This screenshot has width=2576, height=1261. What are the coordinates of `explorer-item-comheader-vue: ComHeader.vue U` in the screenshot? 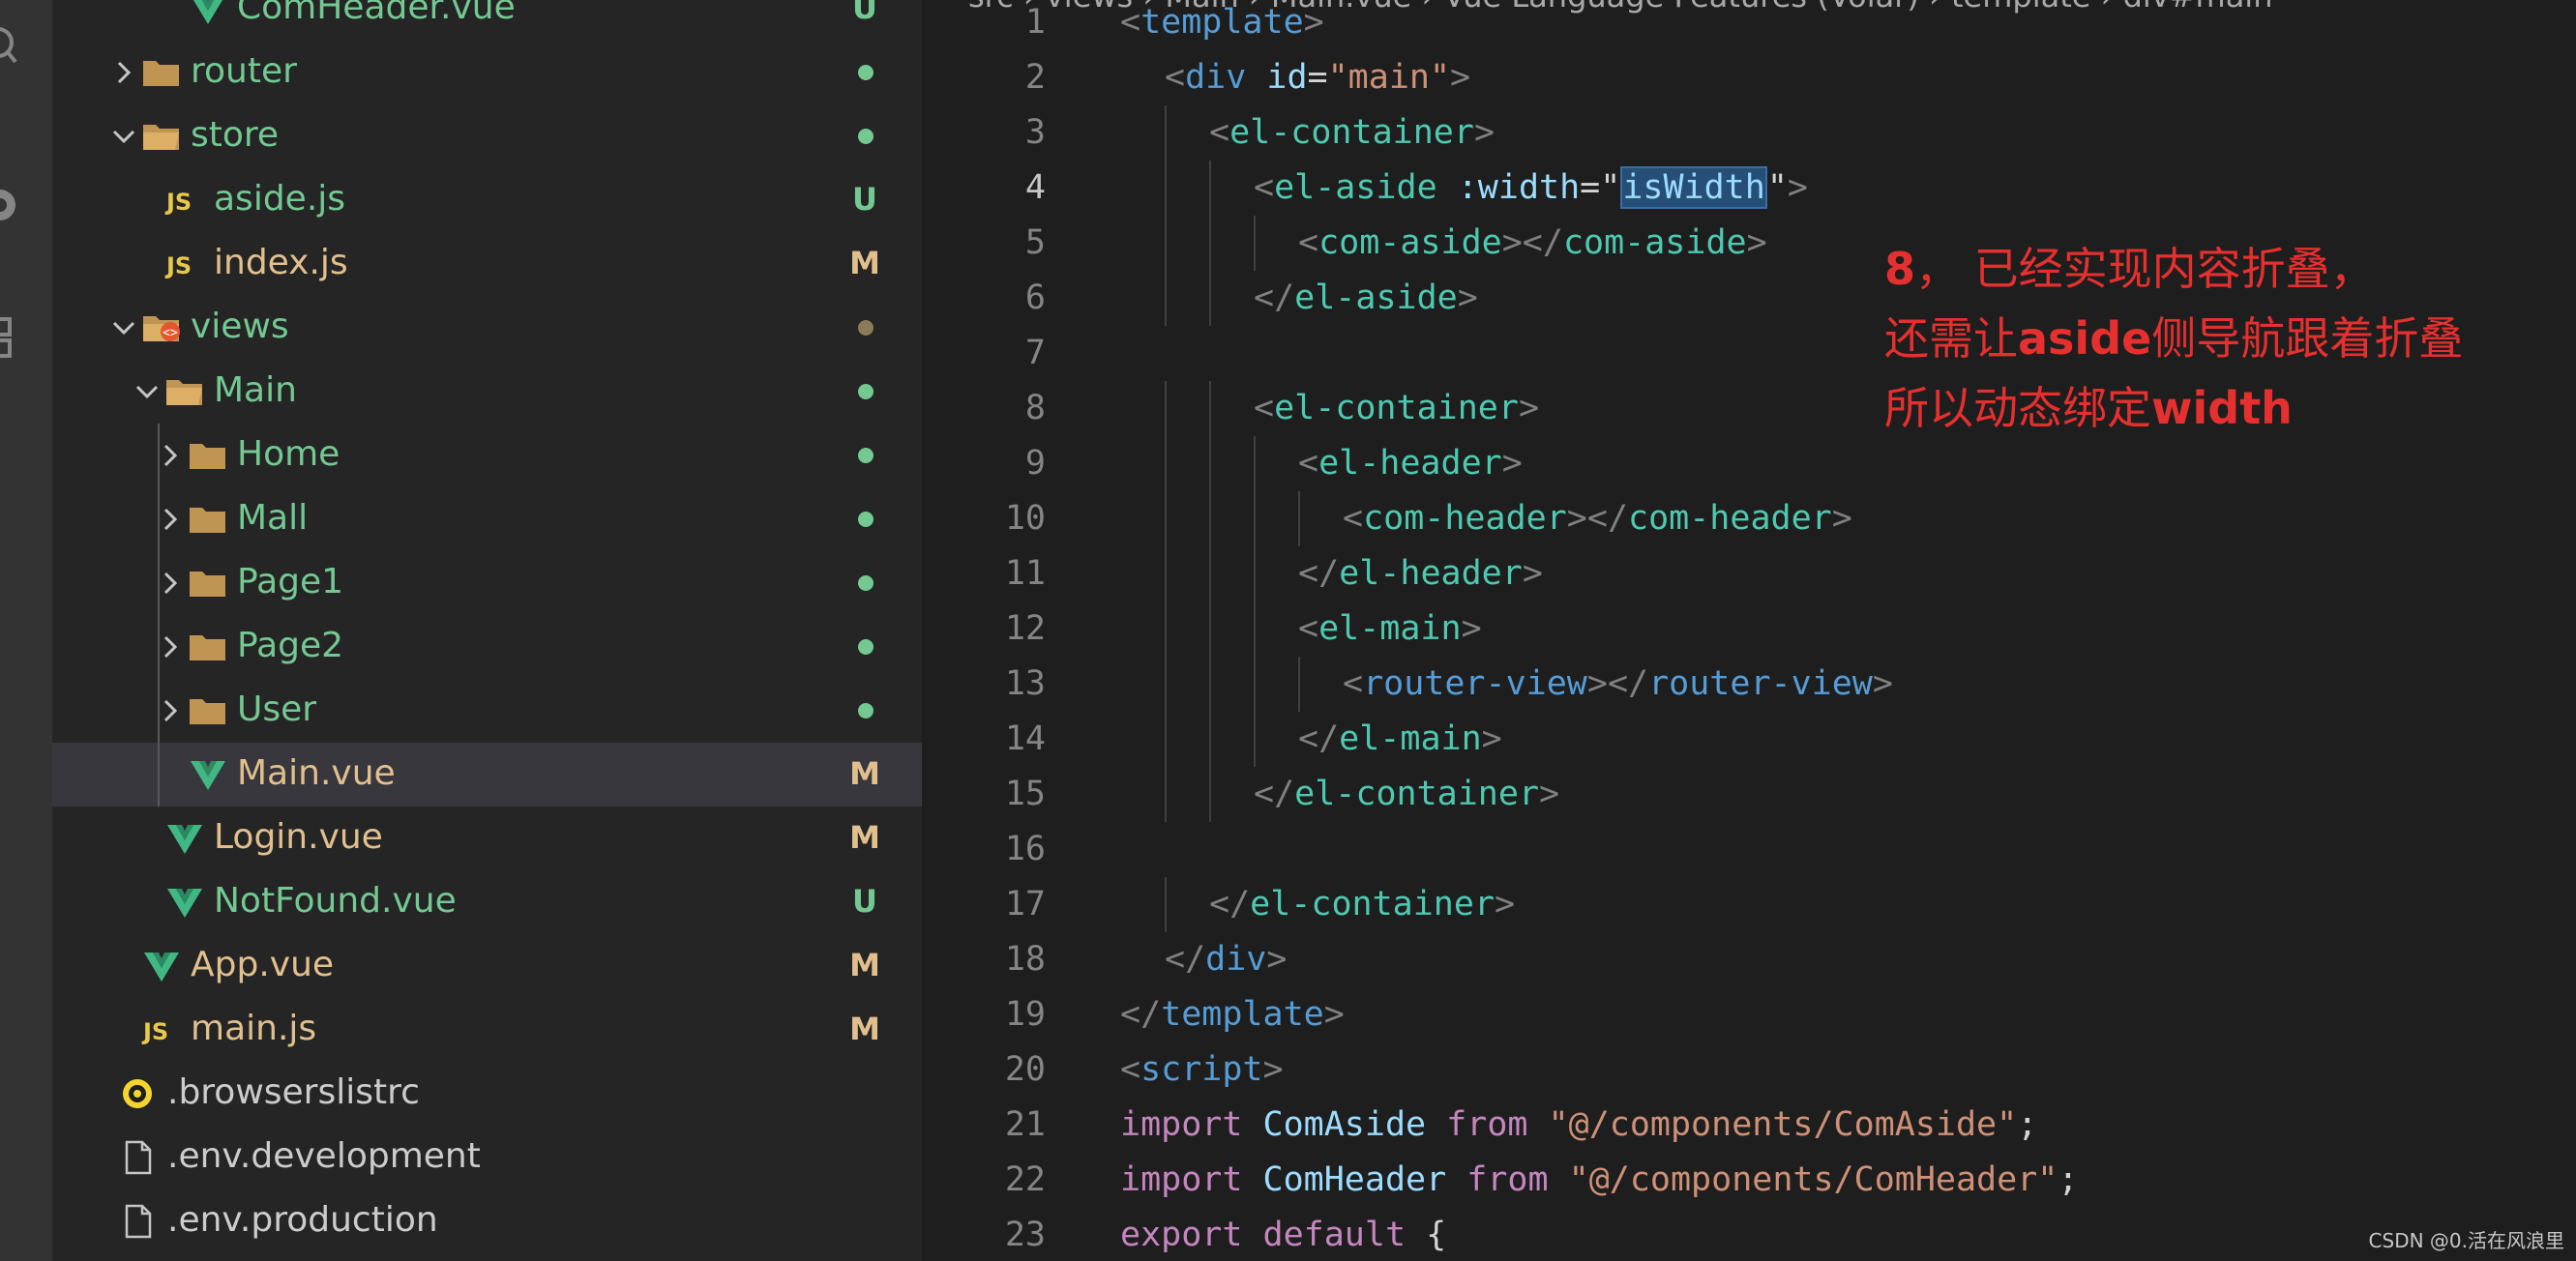 It's located at (487, 21).